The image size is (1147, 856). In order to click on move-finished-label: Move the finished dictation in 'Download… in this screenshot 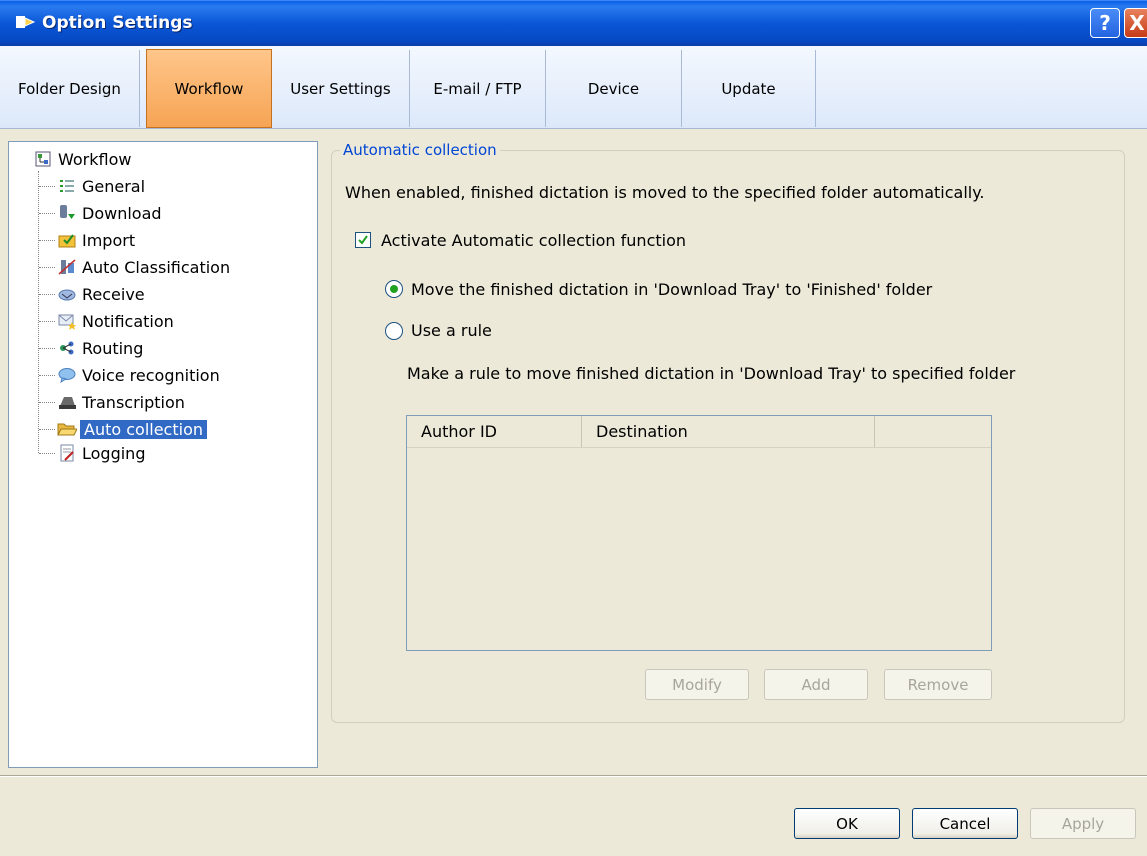, I will do `click(672, 289)`.